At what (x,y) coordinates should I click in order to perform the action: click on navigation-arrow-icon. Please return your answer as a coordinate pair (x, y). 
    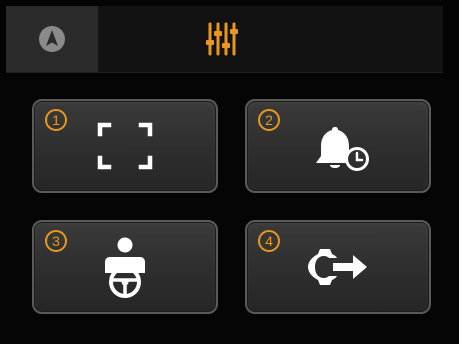
    Looking at the image, I should click on (52, 39).